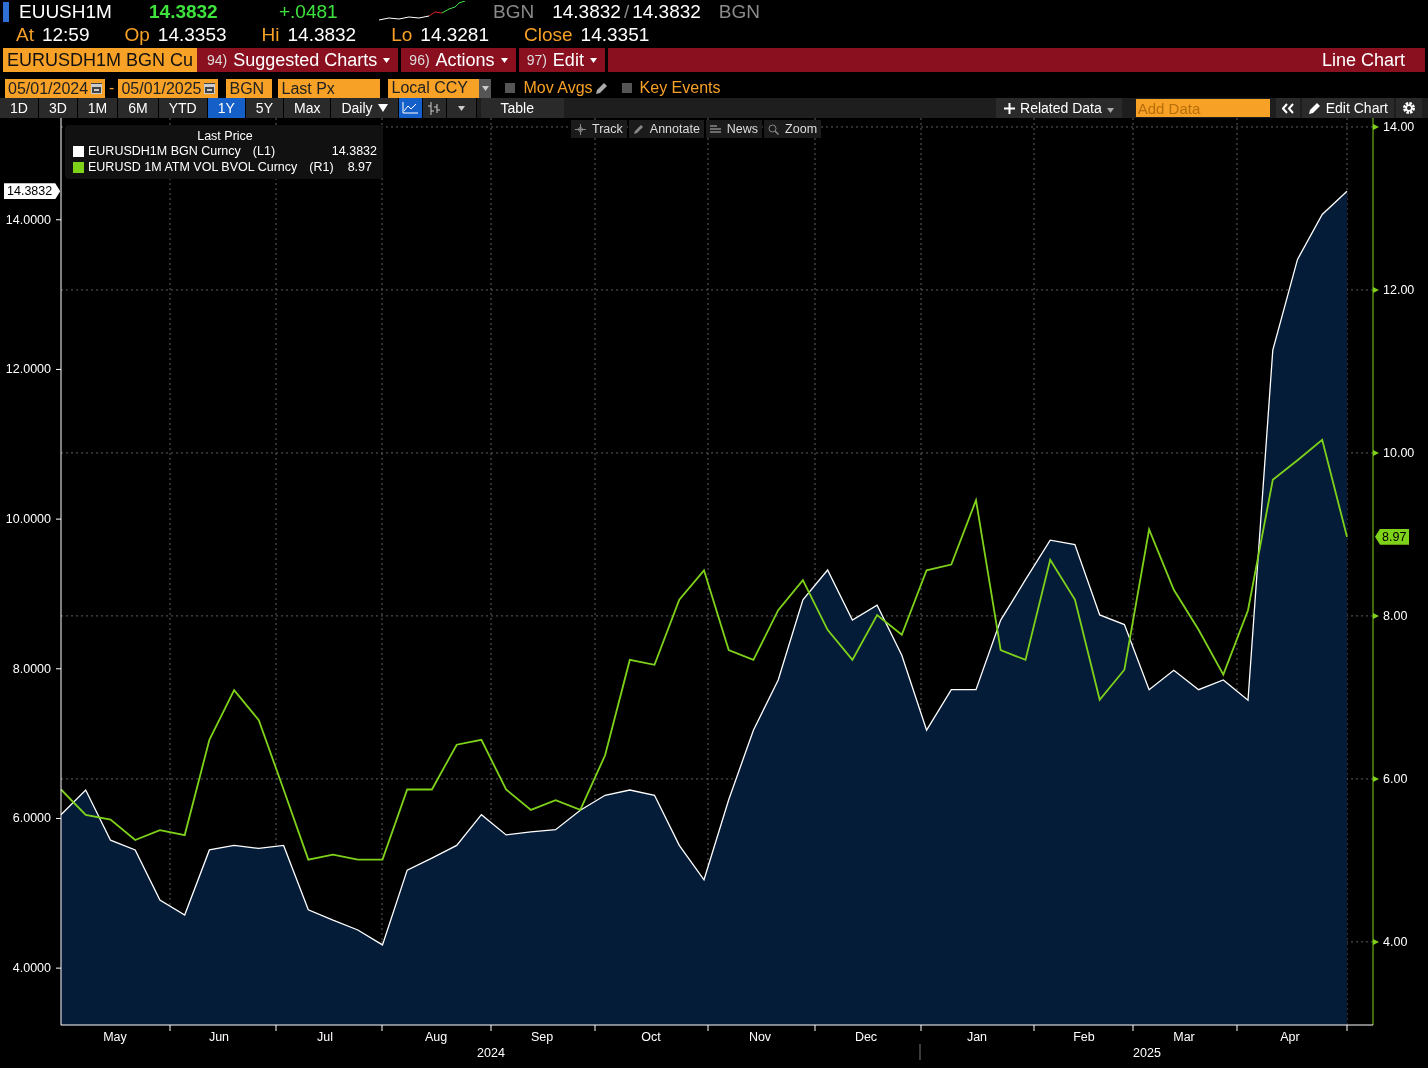 The image size is (1428, 1068). I want to click on view-menu-button, so click(461, 108).